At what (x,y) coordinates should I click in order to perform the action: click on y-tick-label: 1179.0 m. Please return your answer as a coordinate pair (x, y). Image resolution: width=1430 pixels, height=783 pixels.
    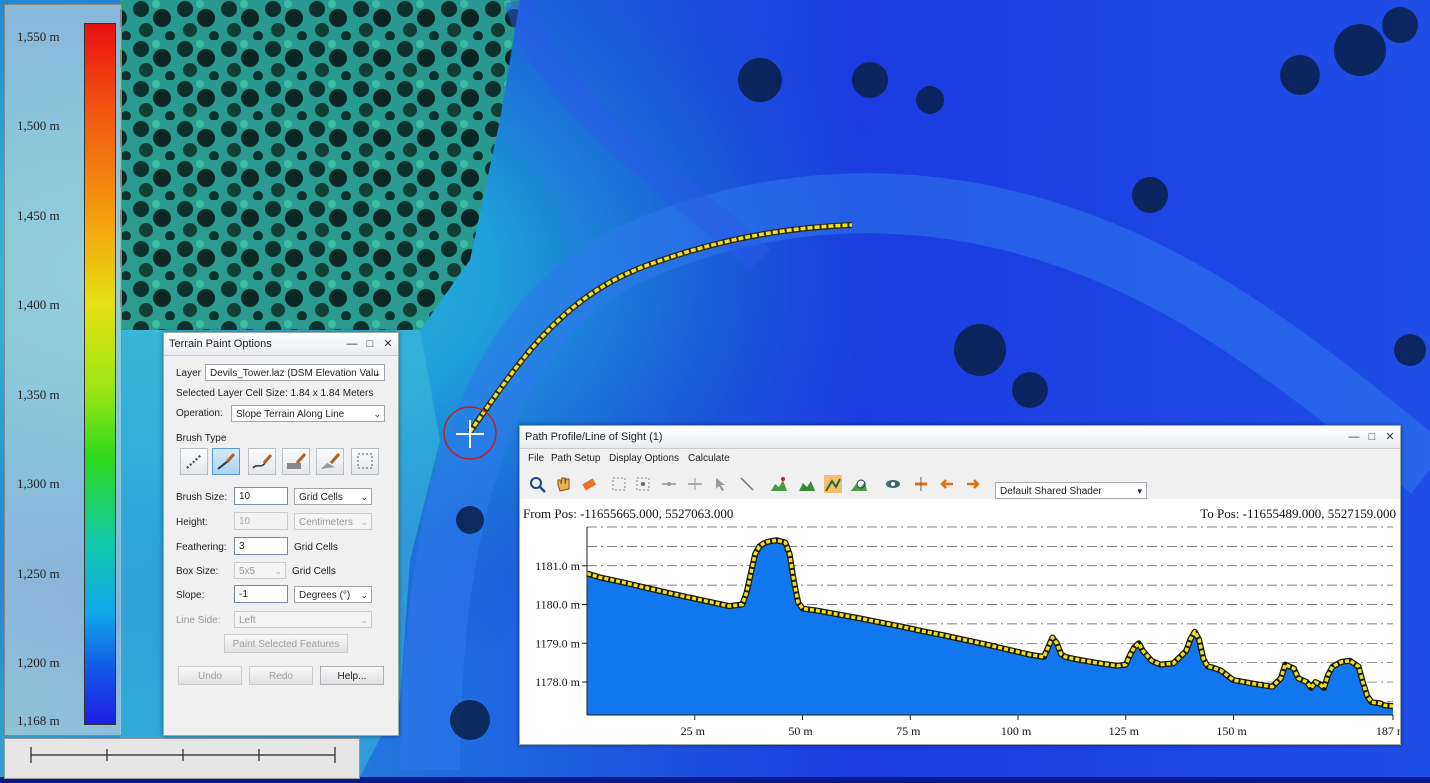
    Looking at the image, I should click on (558, 643).